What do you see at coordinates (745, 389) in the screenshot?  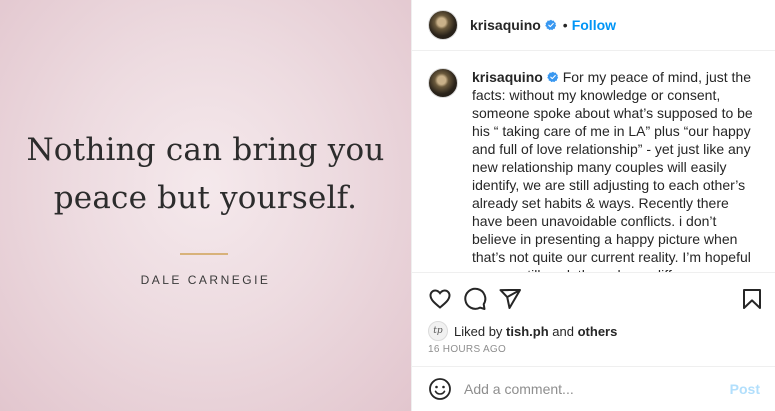 I see `post-comment-button: Post` at bounding box center [745, 389].